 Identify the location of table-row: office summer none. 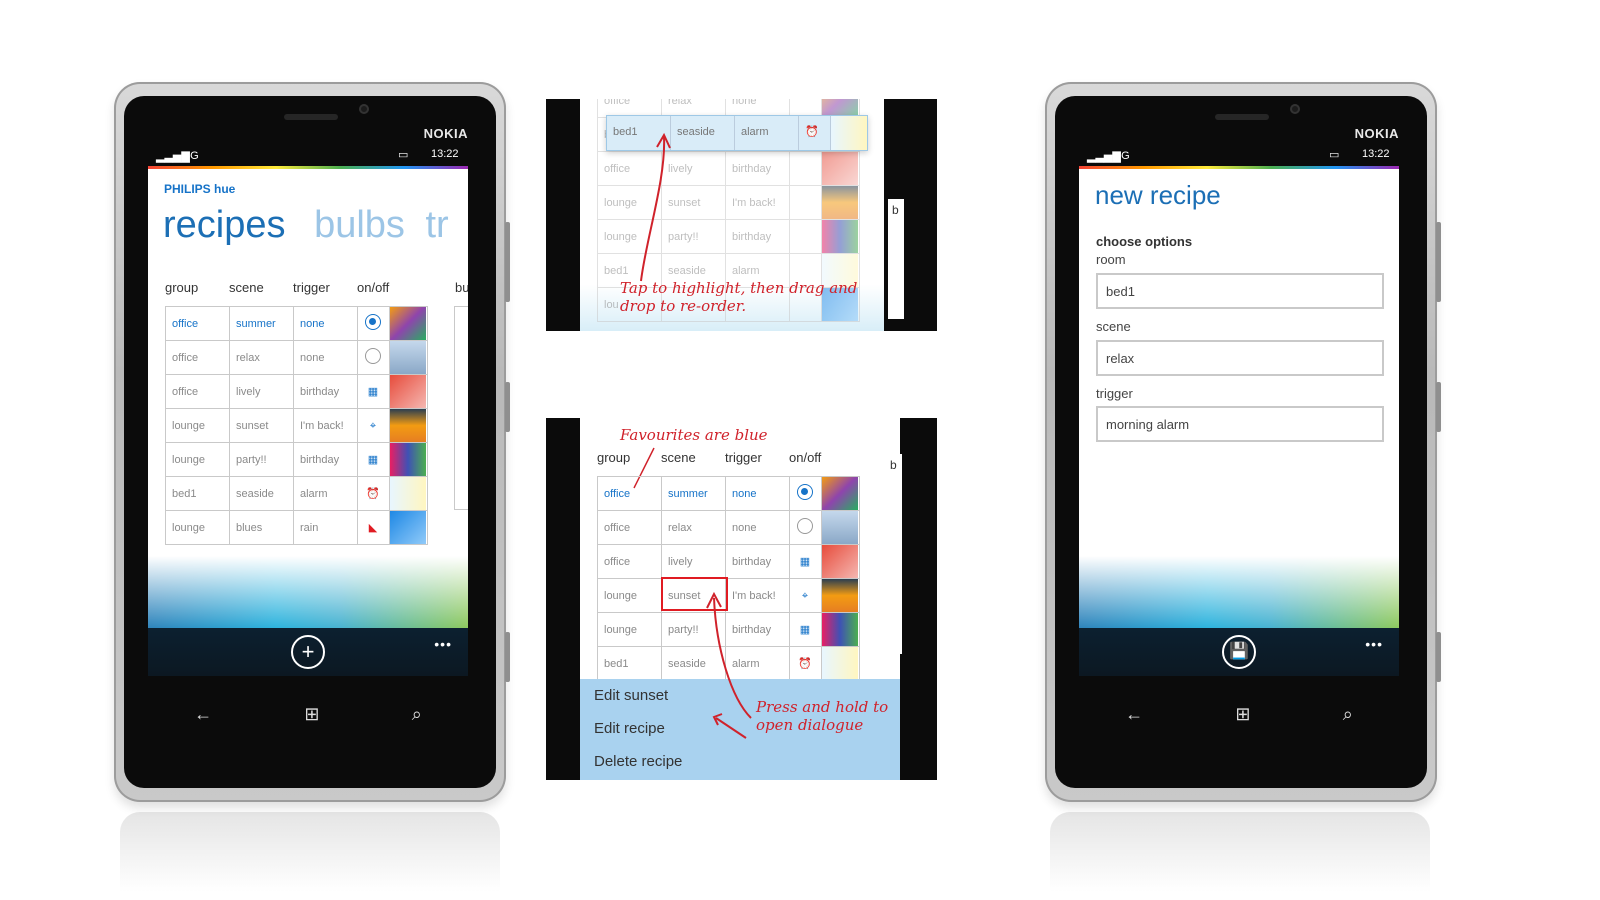
(296, 323).